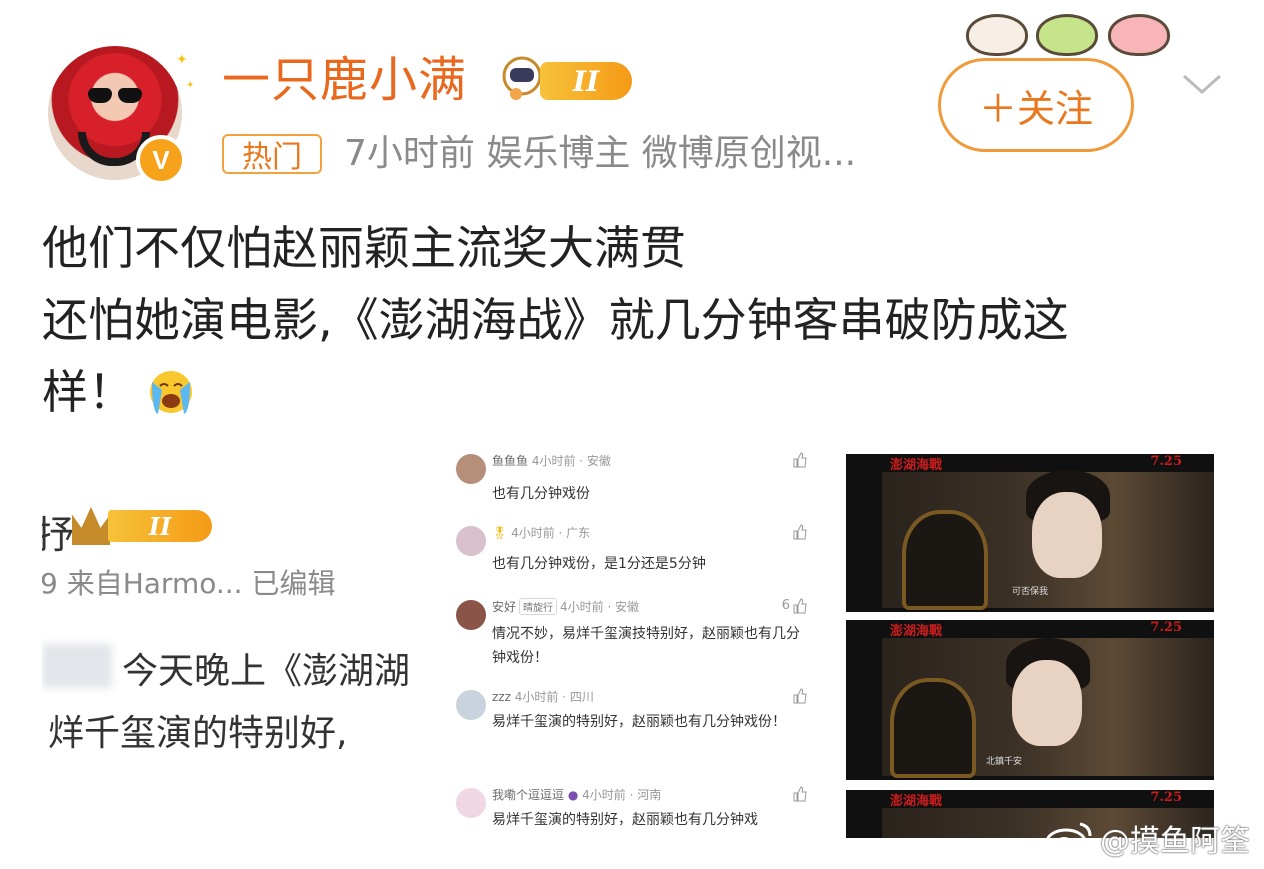  What do you see at coordinates (115, 96) in the screenshot?
I see `sunglasses-graphic` at bounding box center [115, 96].